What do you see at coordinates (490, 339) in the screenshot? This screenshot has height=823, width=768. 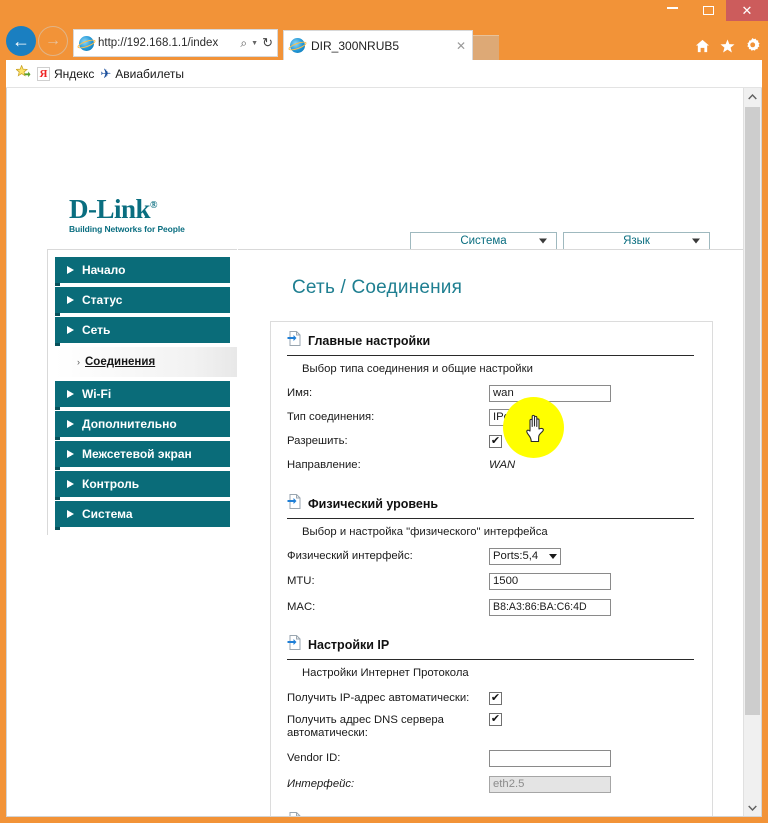 I see `section-header-main-settings: Главные настройки` at bounding box center [490, 339].